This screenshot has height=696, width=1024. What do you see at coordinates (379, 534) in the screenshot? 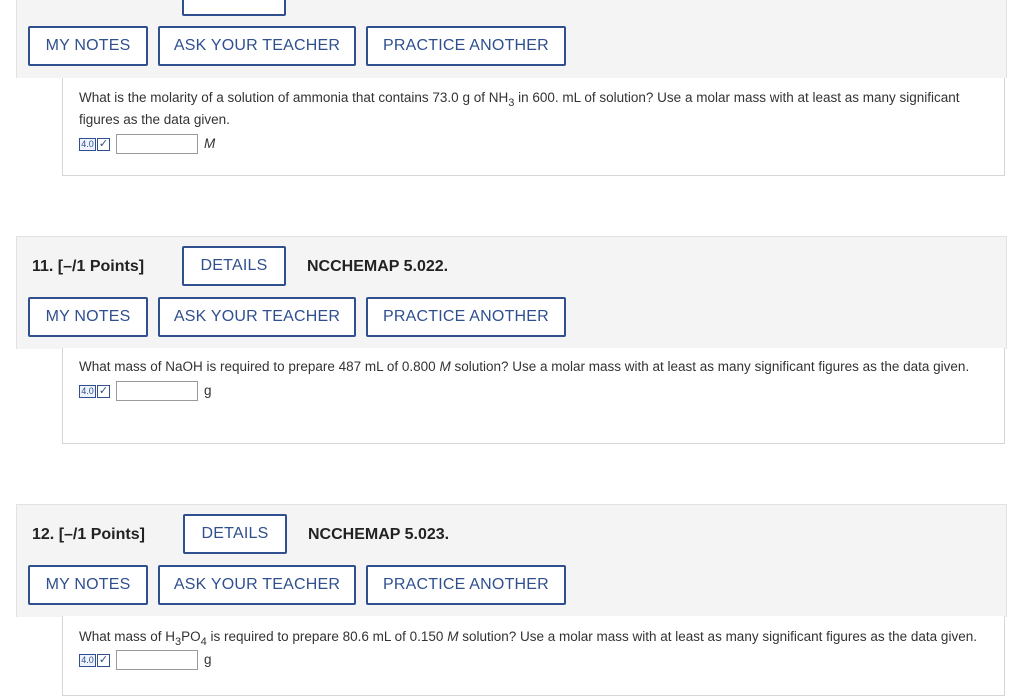
I see `q12-code: NCCHEMAP 5.023.` at bounding box center [379, 534].